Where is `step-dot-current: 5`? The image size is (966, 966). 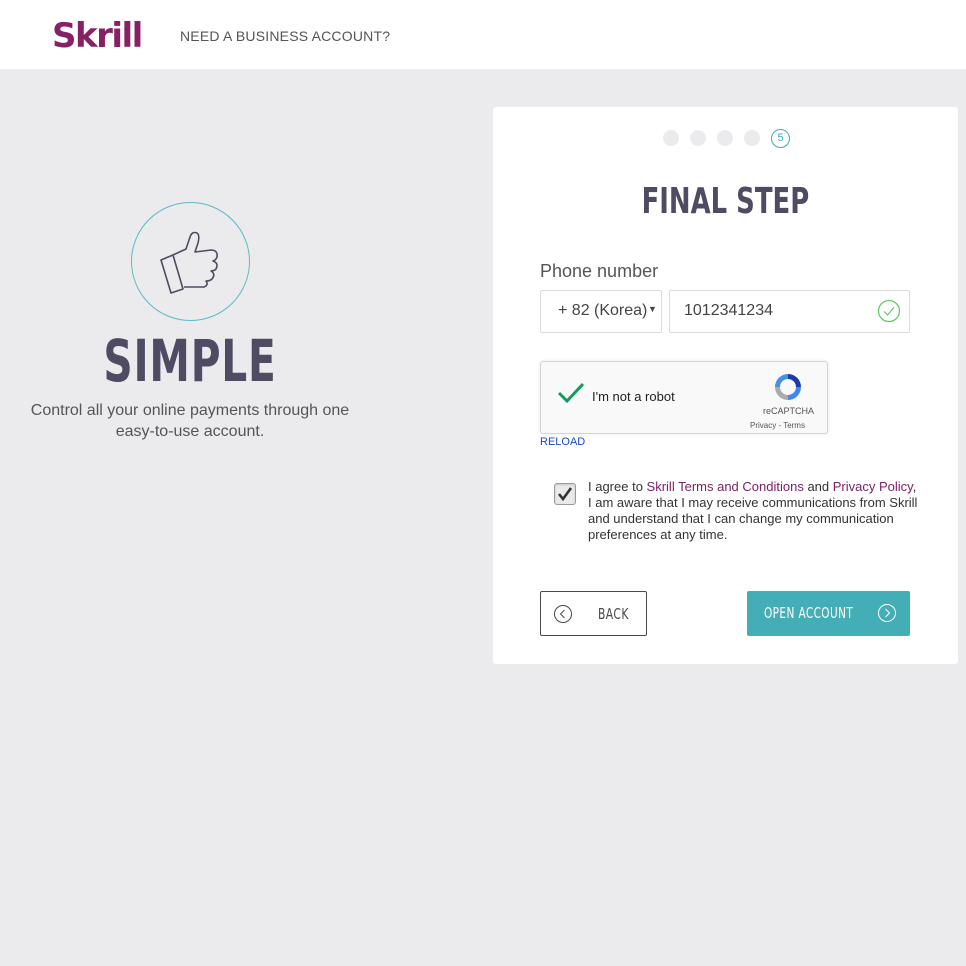 step-dot-current: 5 is located at coordinates (780, 138).